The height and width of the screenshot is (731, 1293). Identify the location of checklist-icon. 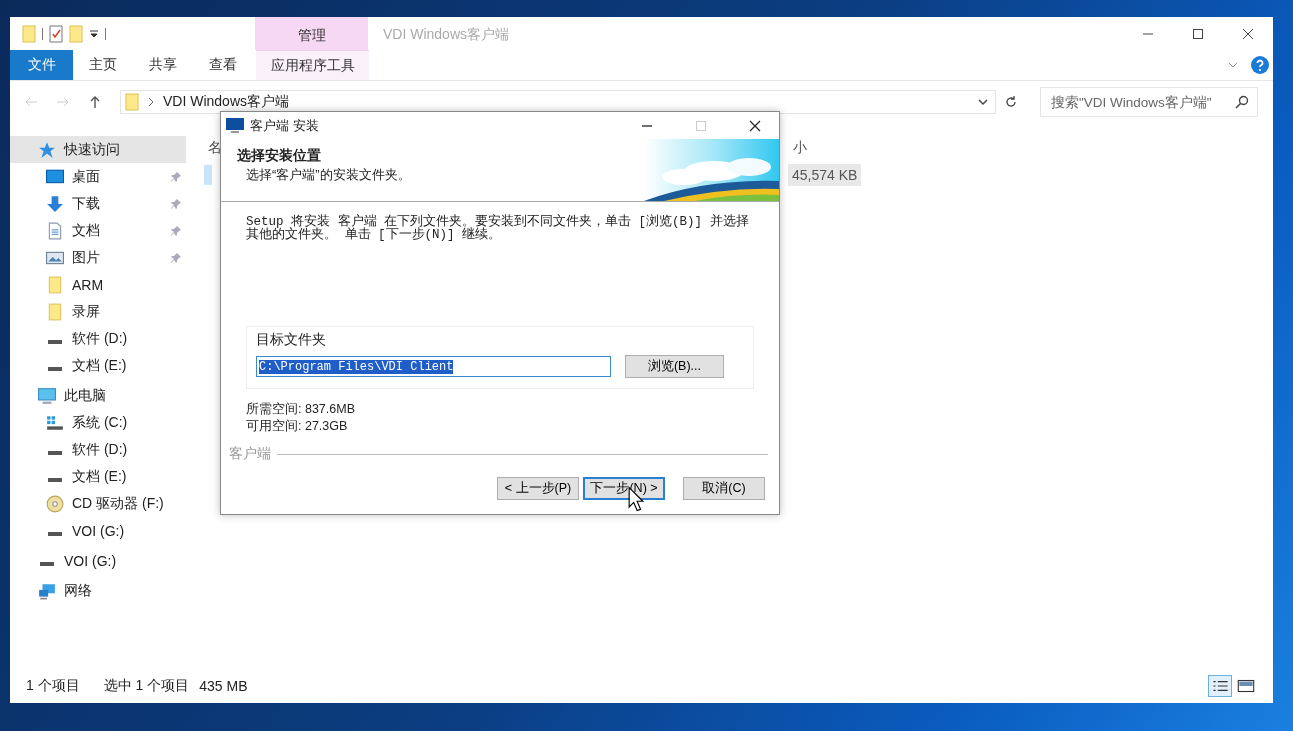
(56, 34).